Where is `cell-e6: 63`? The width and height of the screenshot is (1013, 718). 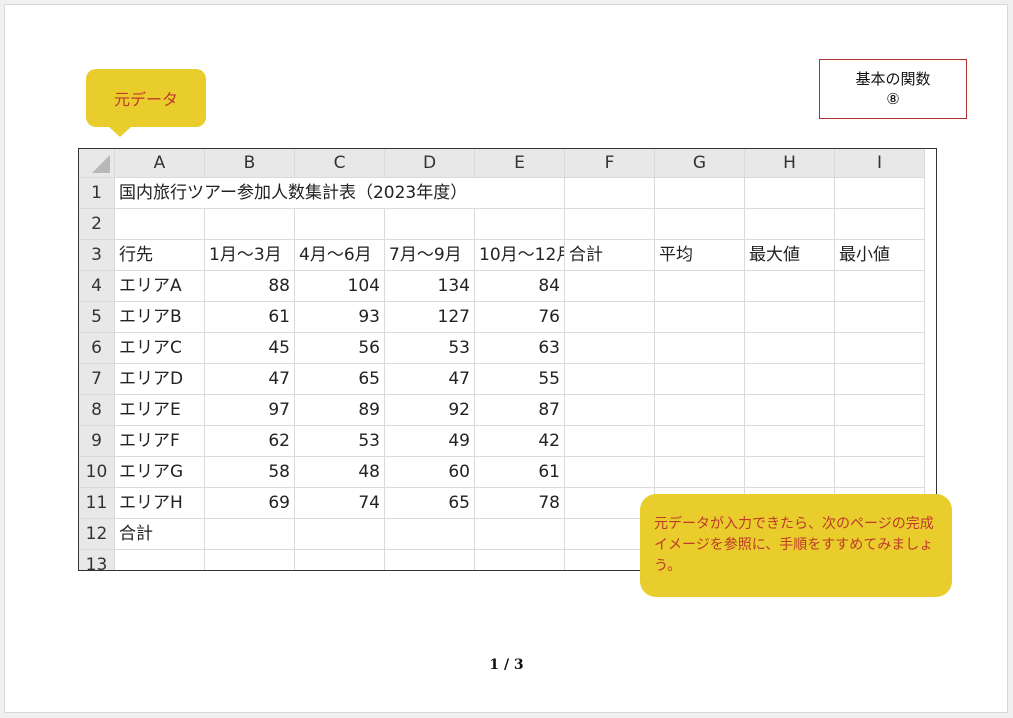
cell-e6: 63 is located at coordinates (520, 348).